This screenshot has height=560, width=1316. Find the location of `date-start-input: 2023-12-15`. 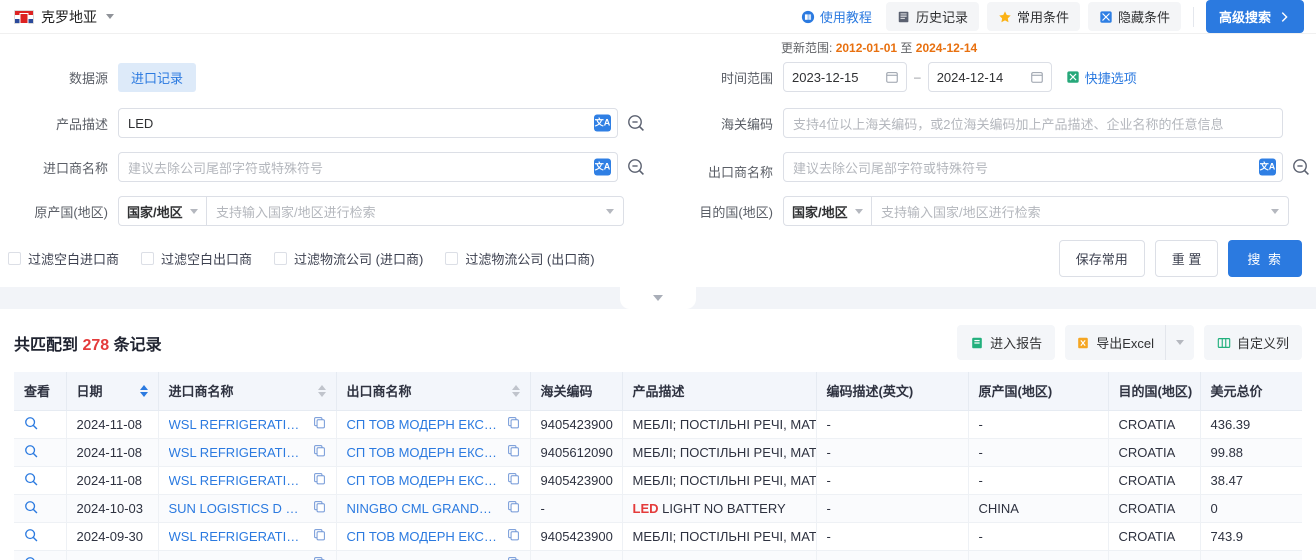

date-start-input: 2023-12-15 is located at coordinates (845, 77).